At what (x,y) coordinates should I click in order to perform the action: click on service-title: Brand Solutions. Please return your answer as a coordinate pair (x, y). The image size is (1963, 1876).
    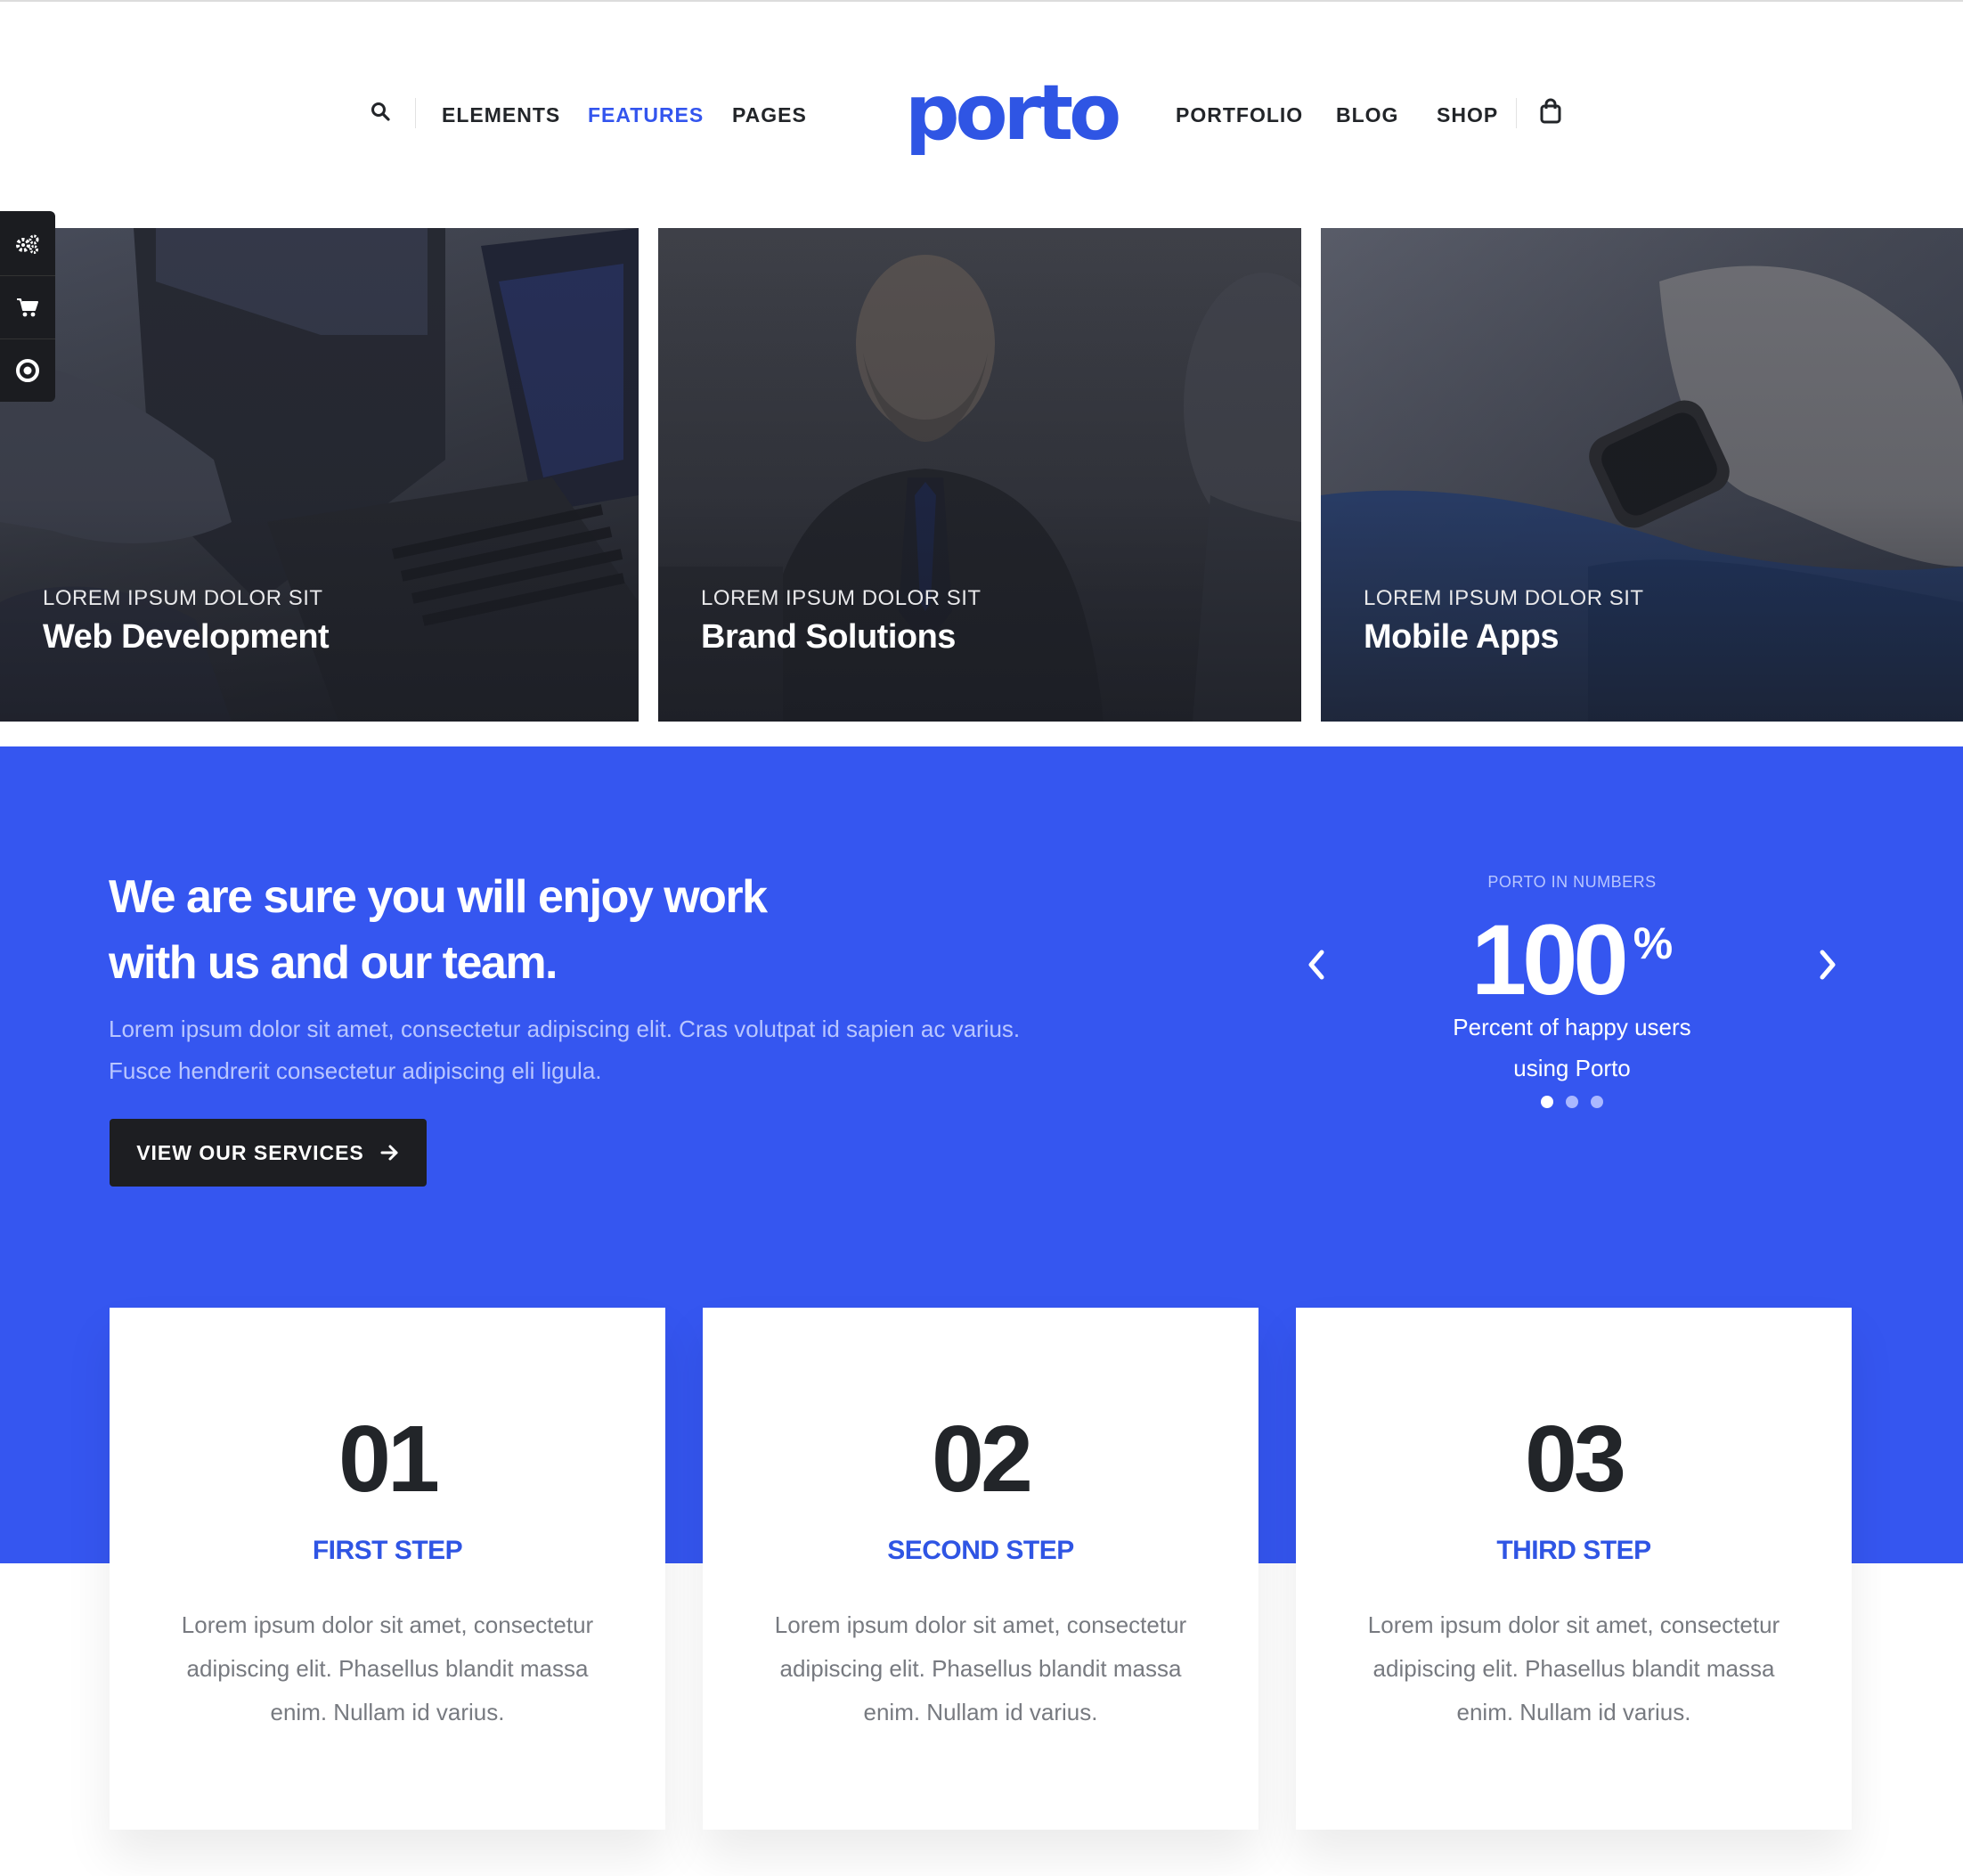
    Looking at the image, I should click on (828, 637).